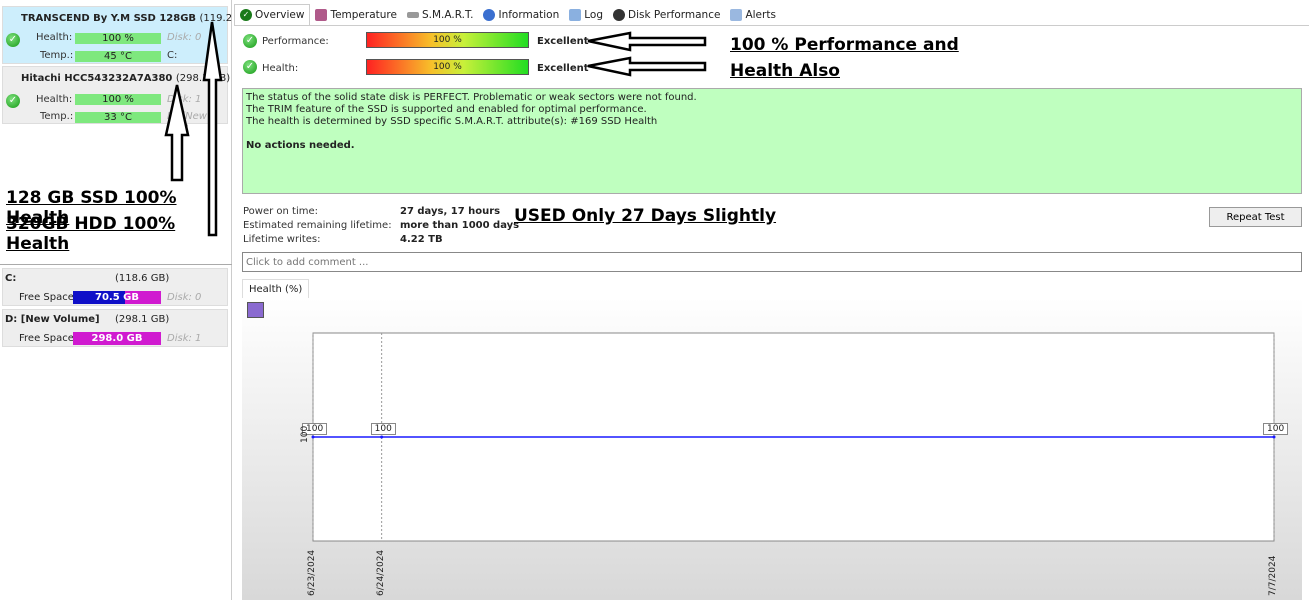 The height and width of the screenshot is (600, 1309). I want to click on y-tick-label: 100, so click(305, 434).